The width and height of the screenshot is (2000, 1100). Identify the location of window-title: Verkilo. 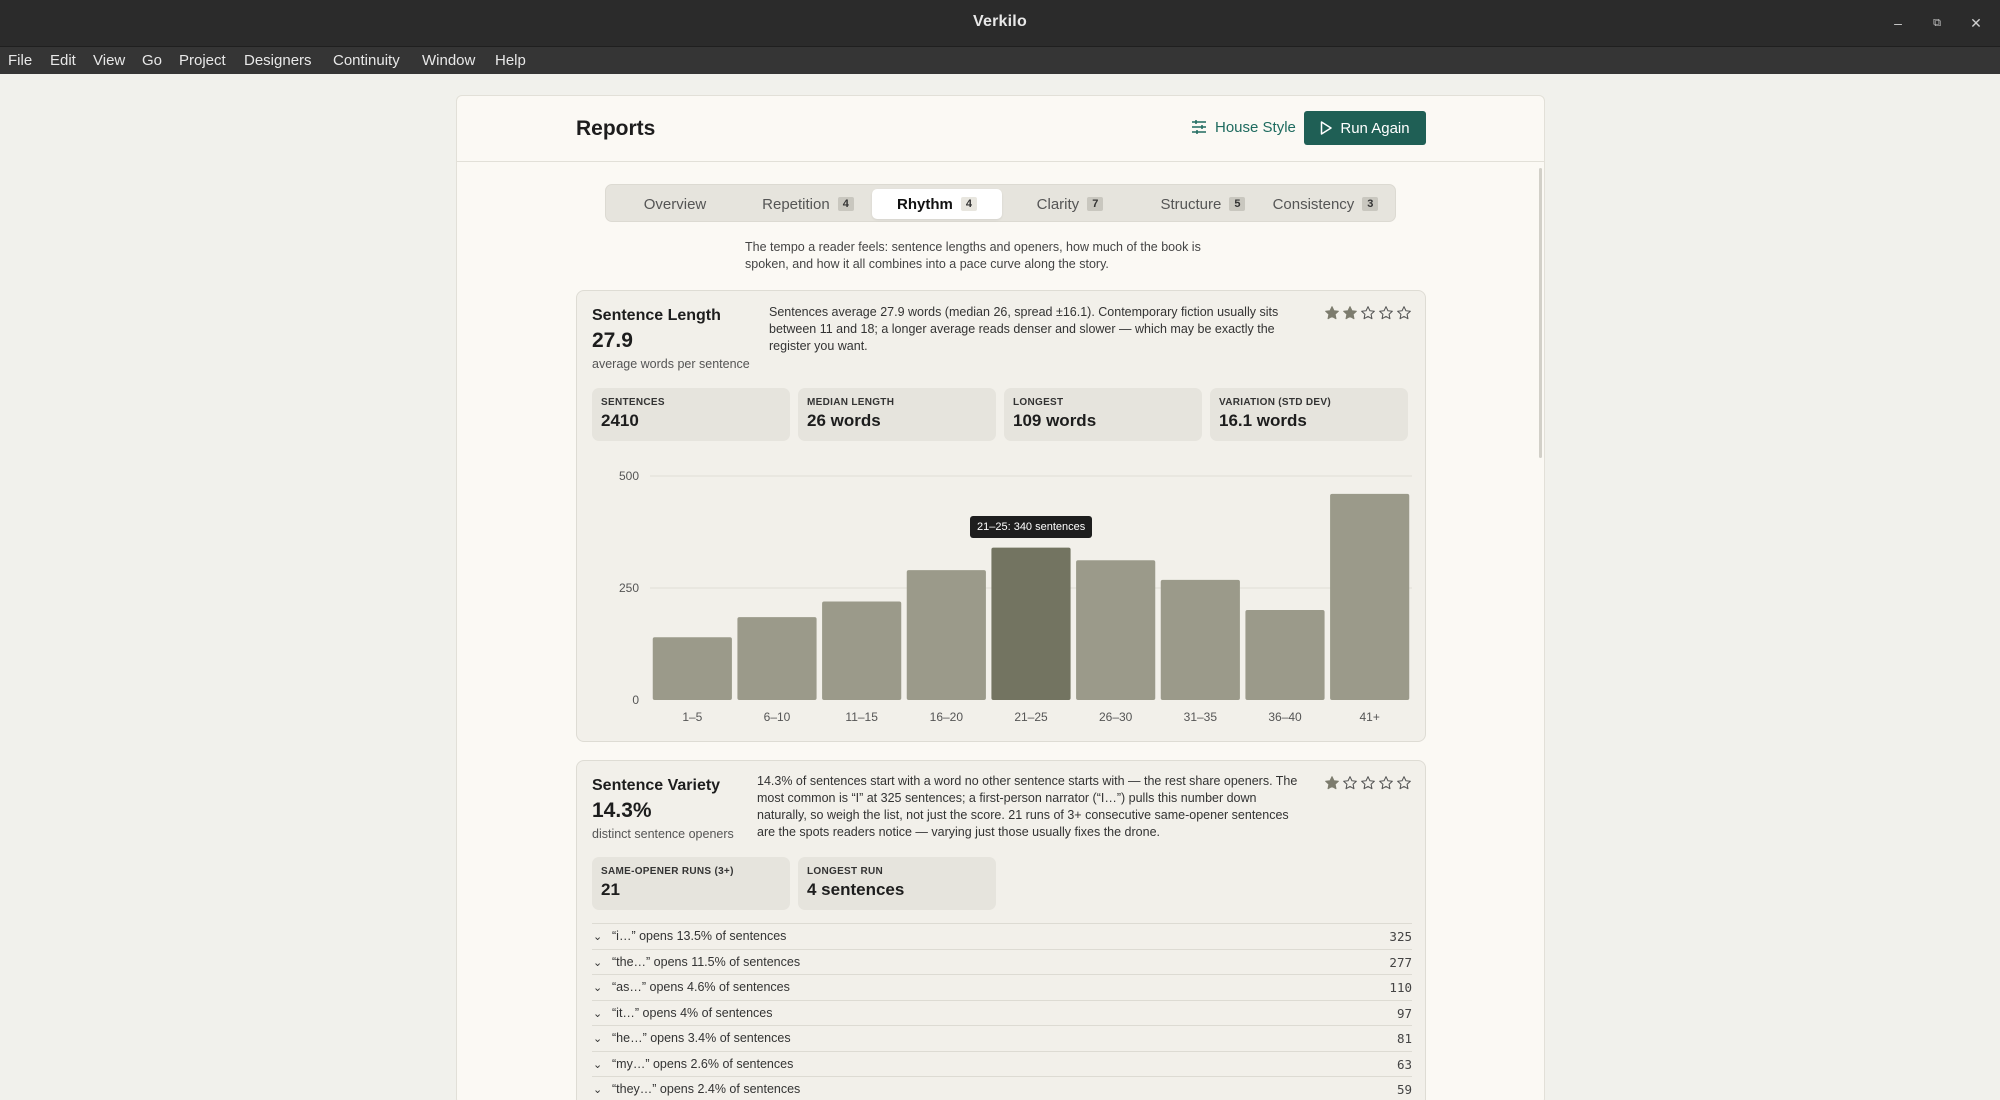
(1000, 21).